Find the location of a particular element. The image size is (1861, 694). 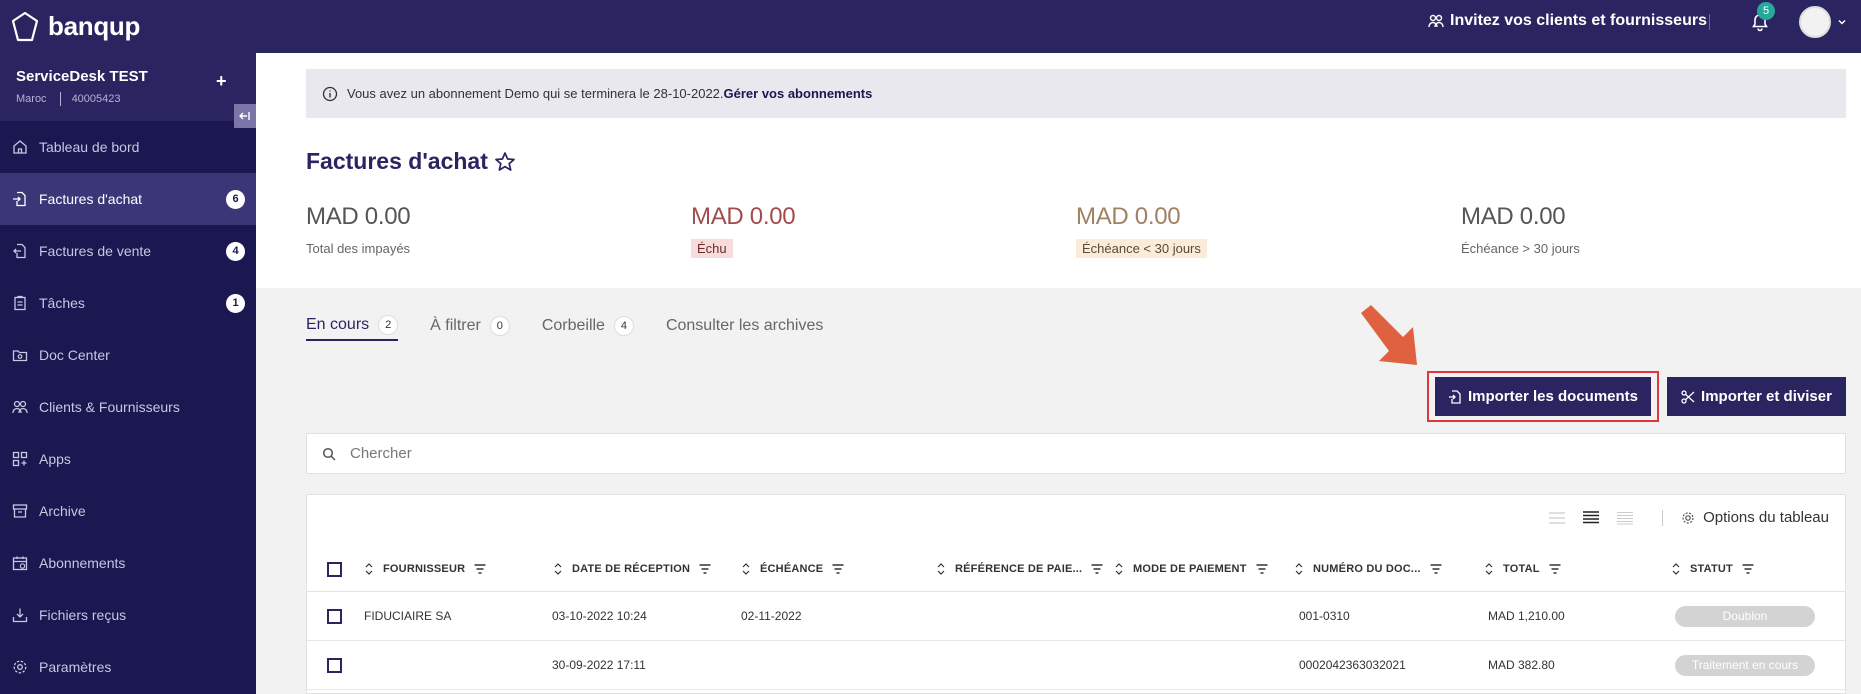

sidebar-item-badge: 1 is located at coordinates (235, 303).